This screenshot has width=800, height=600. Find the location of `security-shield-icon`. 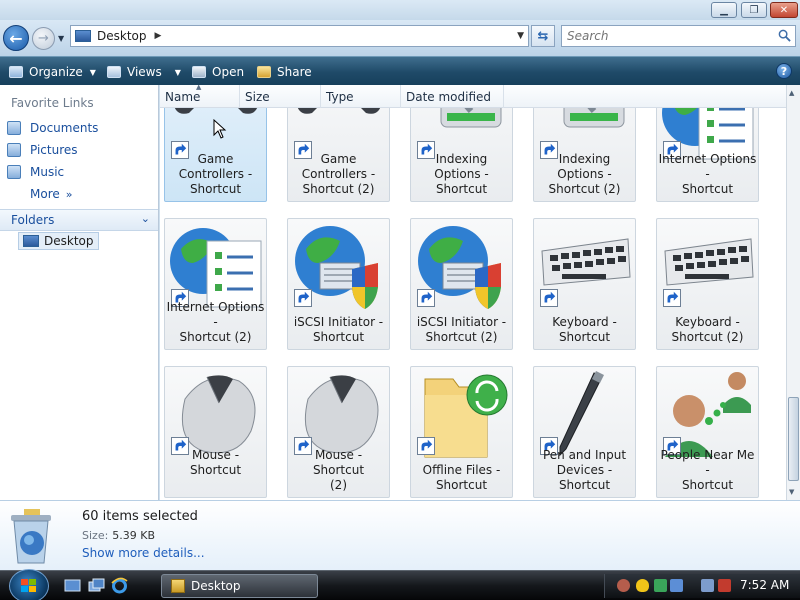

security-shield-icon is located at coordinates (642, 585).